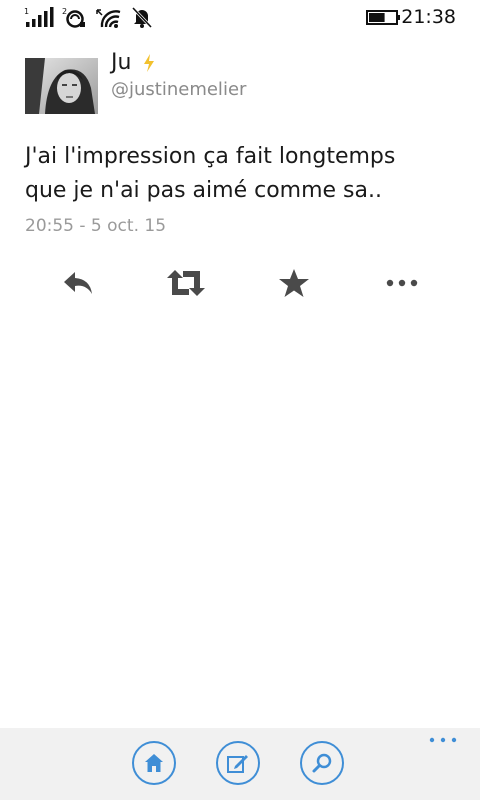  Describe the element at coordinates (178, 90) in the screenshot. I see `username: @justinemelier` at that location.